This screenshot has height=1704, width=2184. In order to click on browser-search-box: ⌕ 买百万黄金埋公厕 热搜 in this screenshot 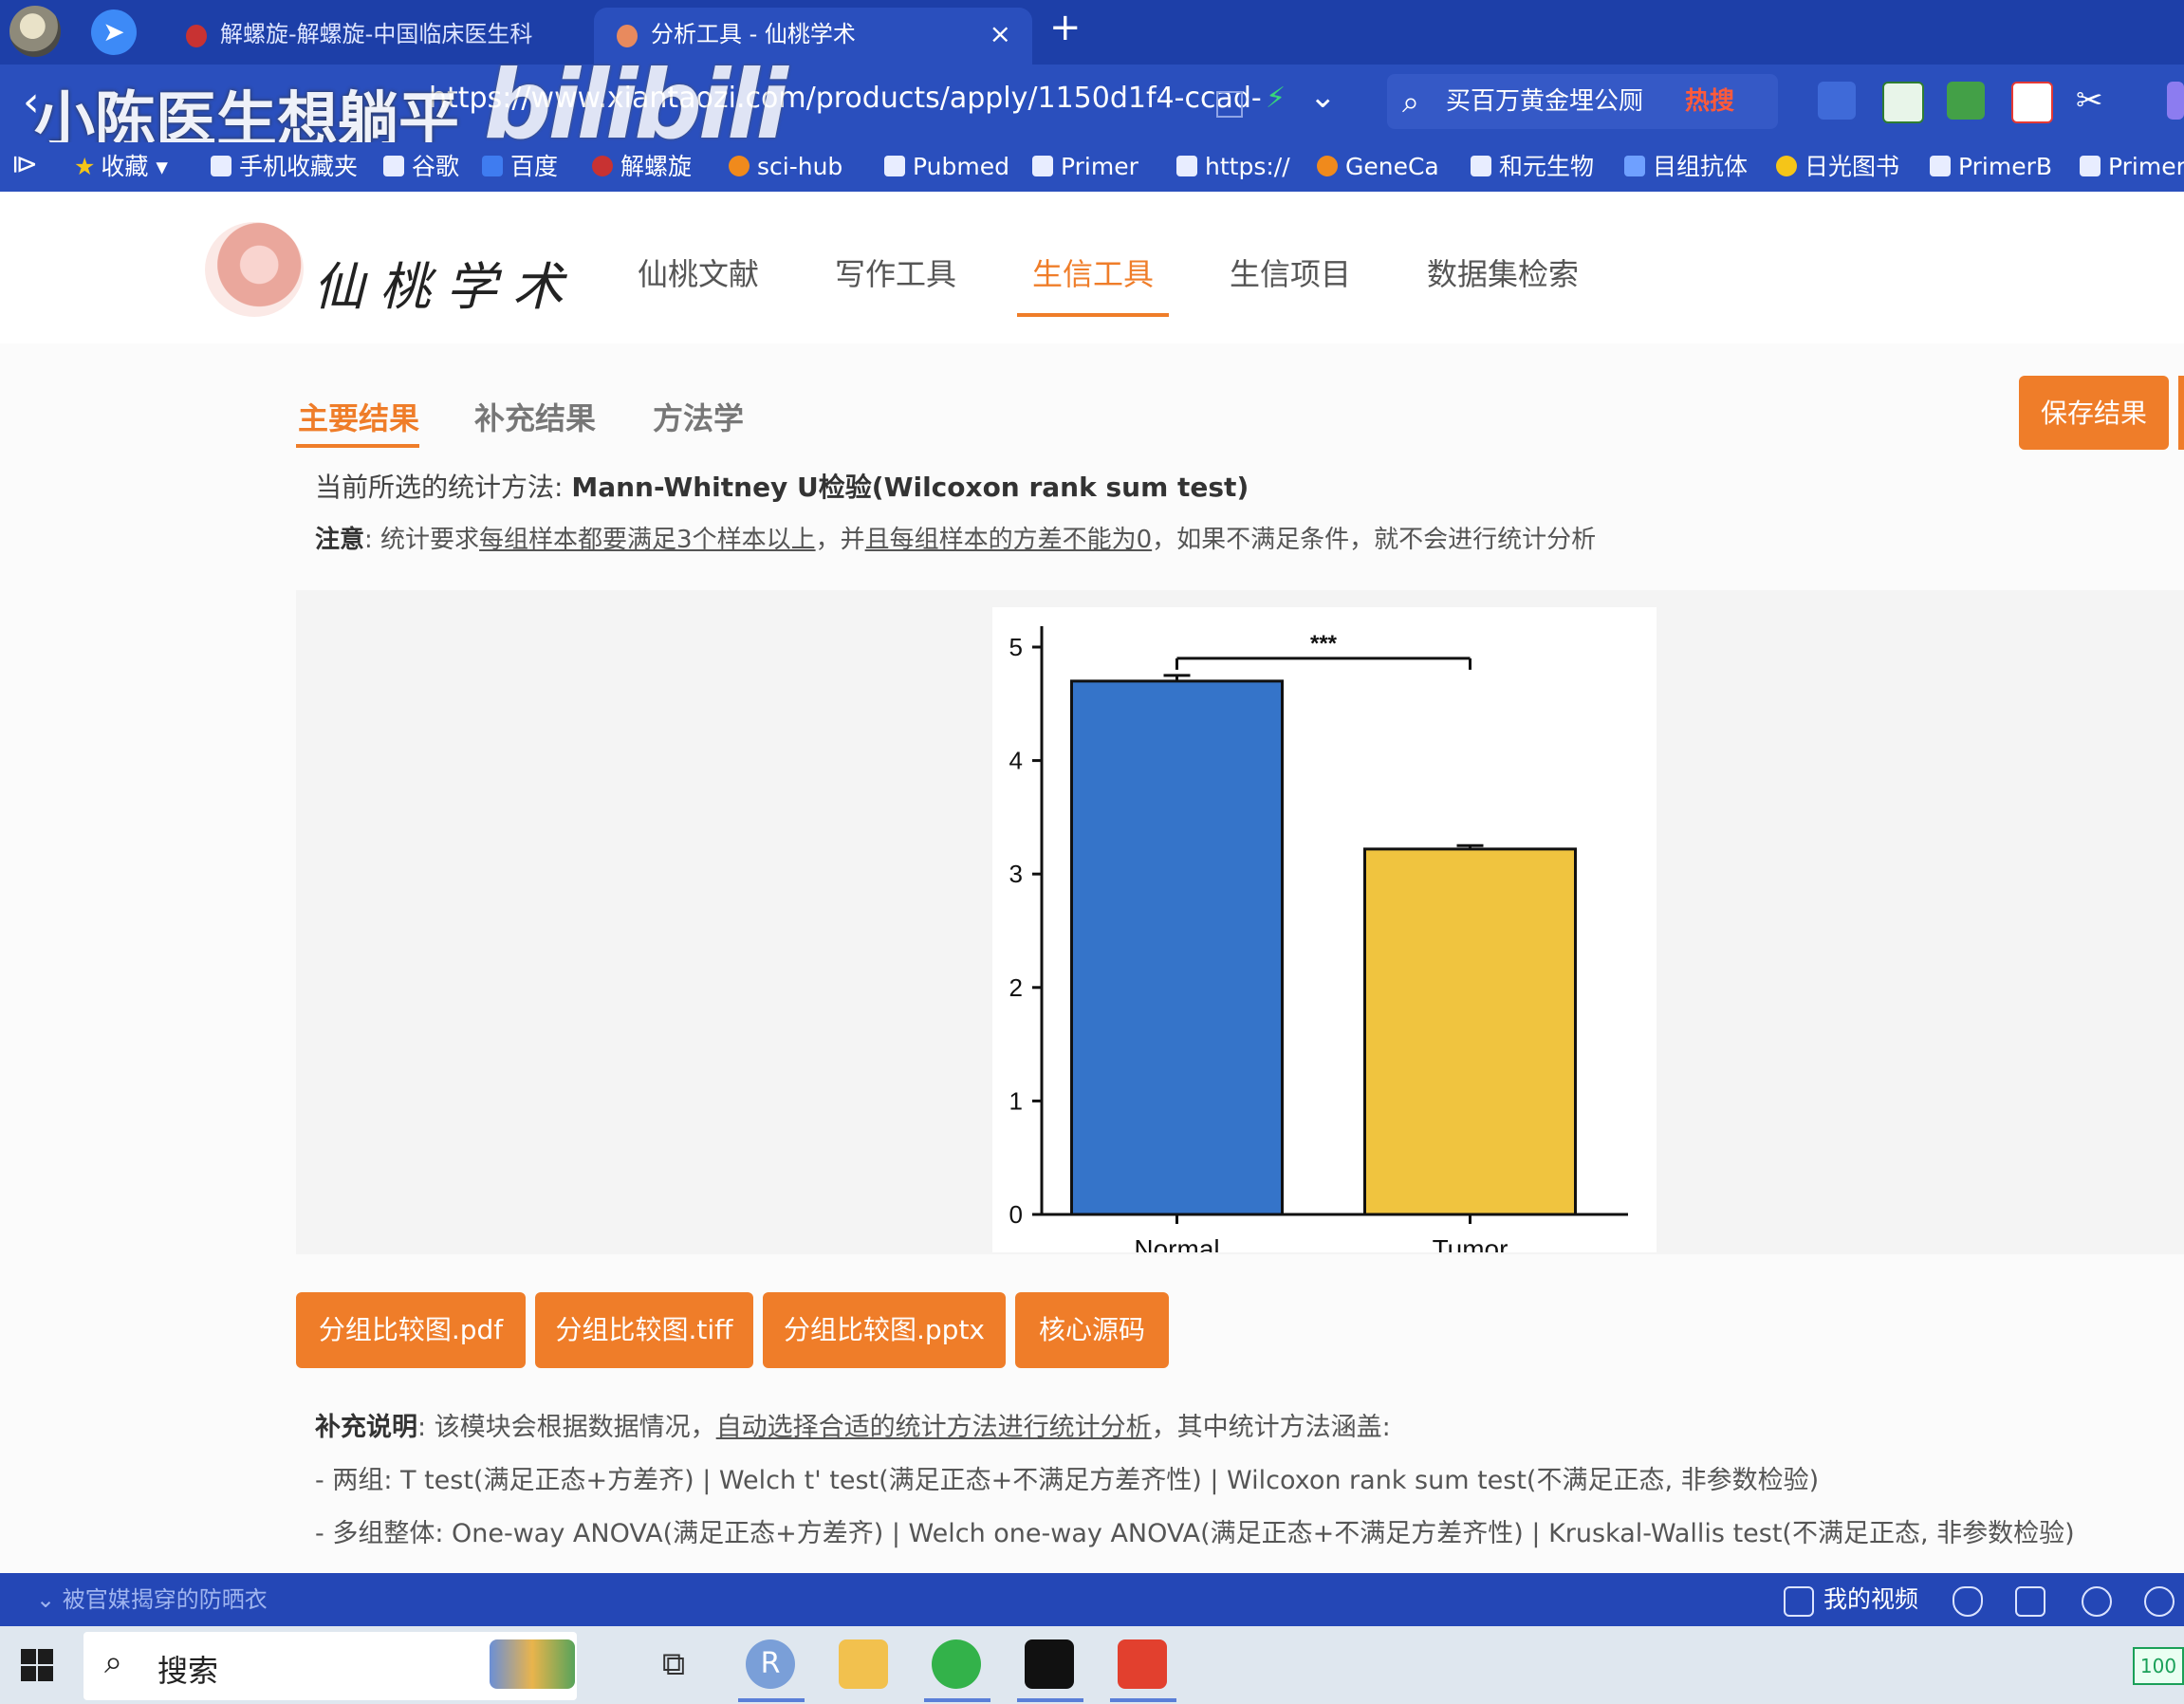, I will do `click(1582, 101)`.